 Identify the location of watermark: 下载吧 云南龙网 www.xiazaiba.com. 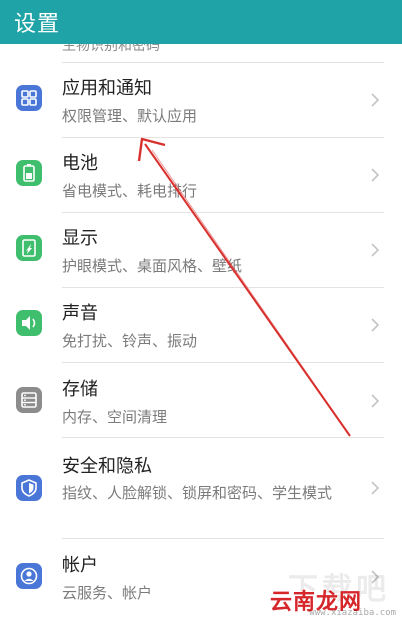
(331, 591).